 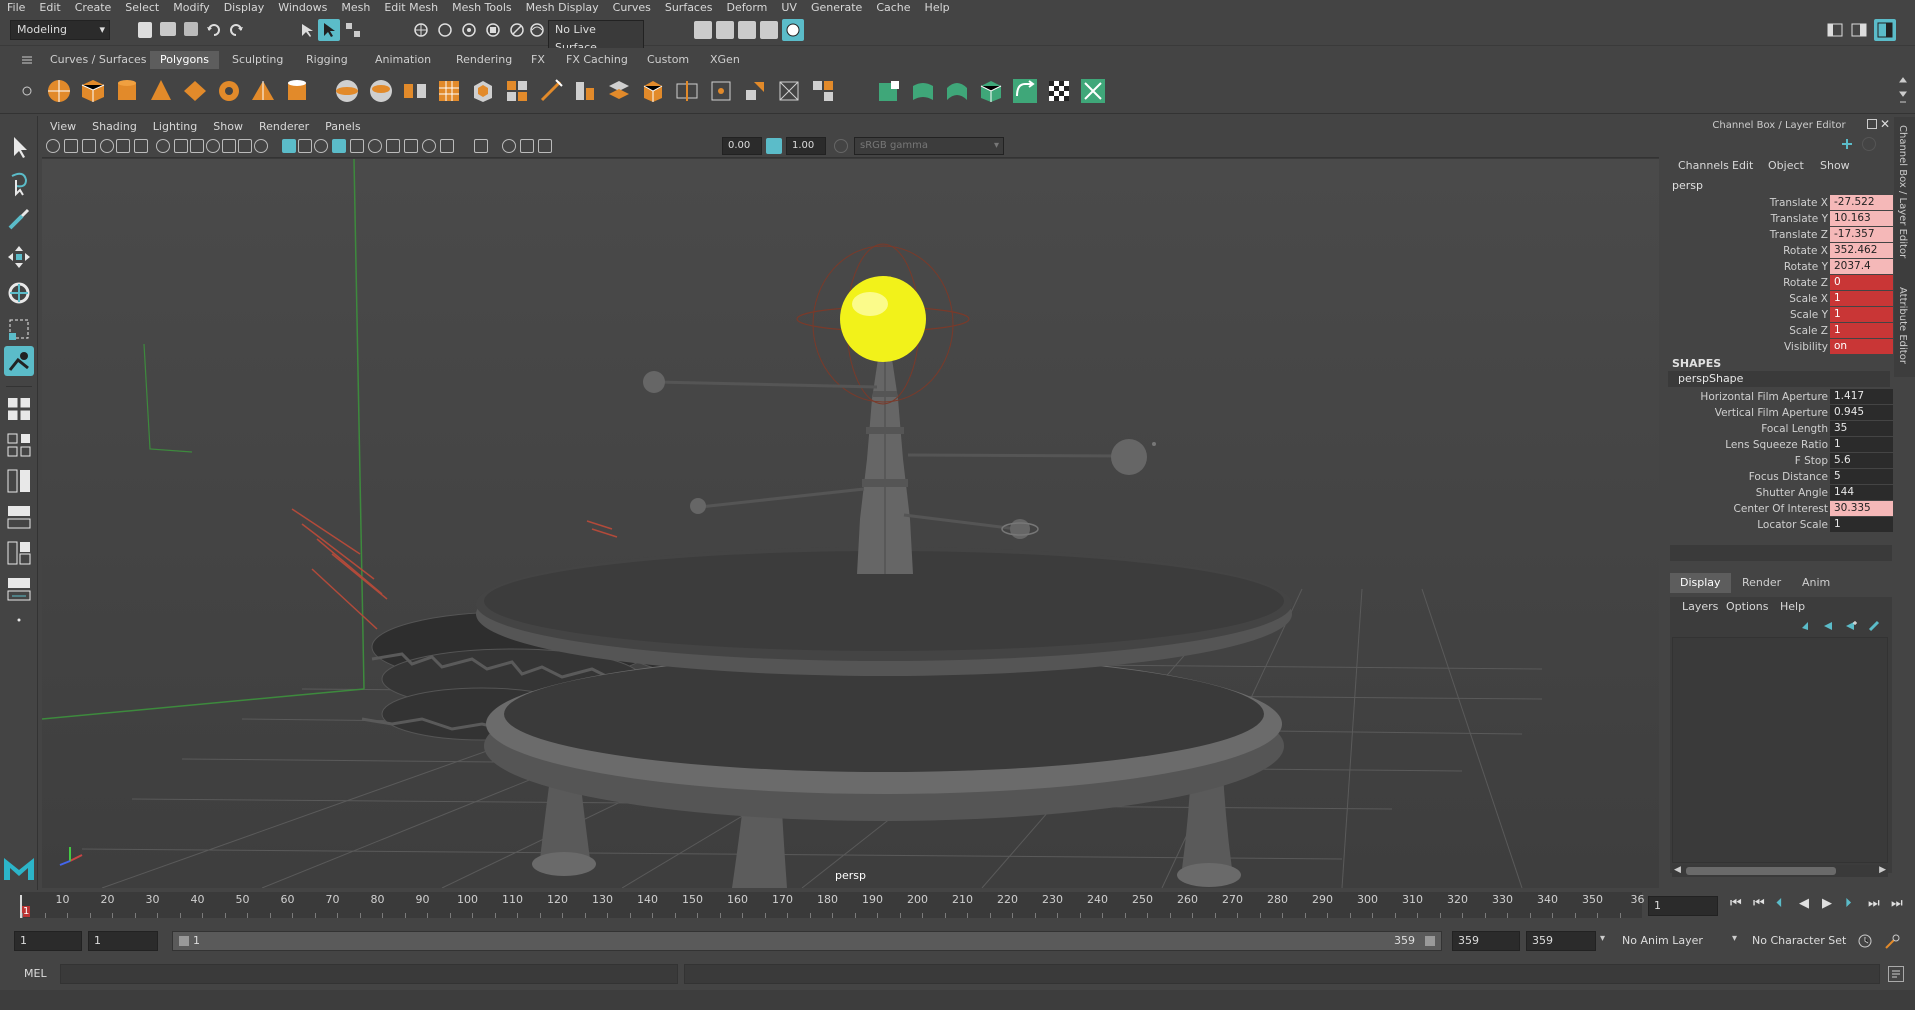 What do you see at coordinates (35, 973) in the screenshot?
I see `script-language-label: MEL` at bounding box center [35, 973].